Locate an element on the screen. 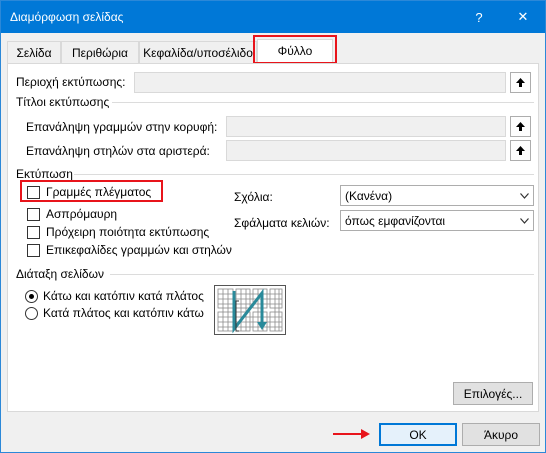 This screenshot has height=453, width=546. cell-errors-label: Σφάλματα κελιών: is located at coordinates (282, 223).